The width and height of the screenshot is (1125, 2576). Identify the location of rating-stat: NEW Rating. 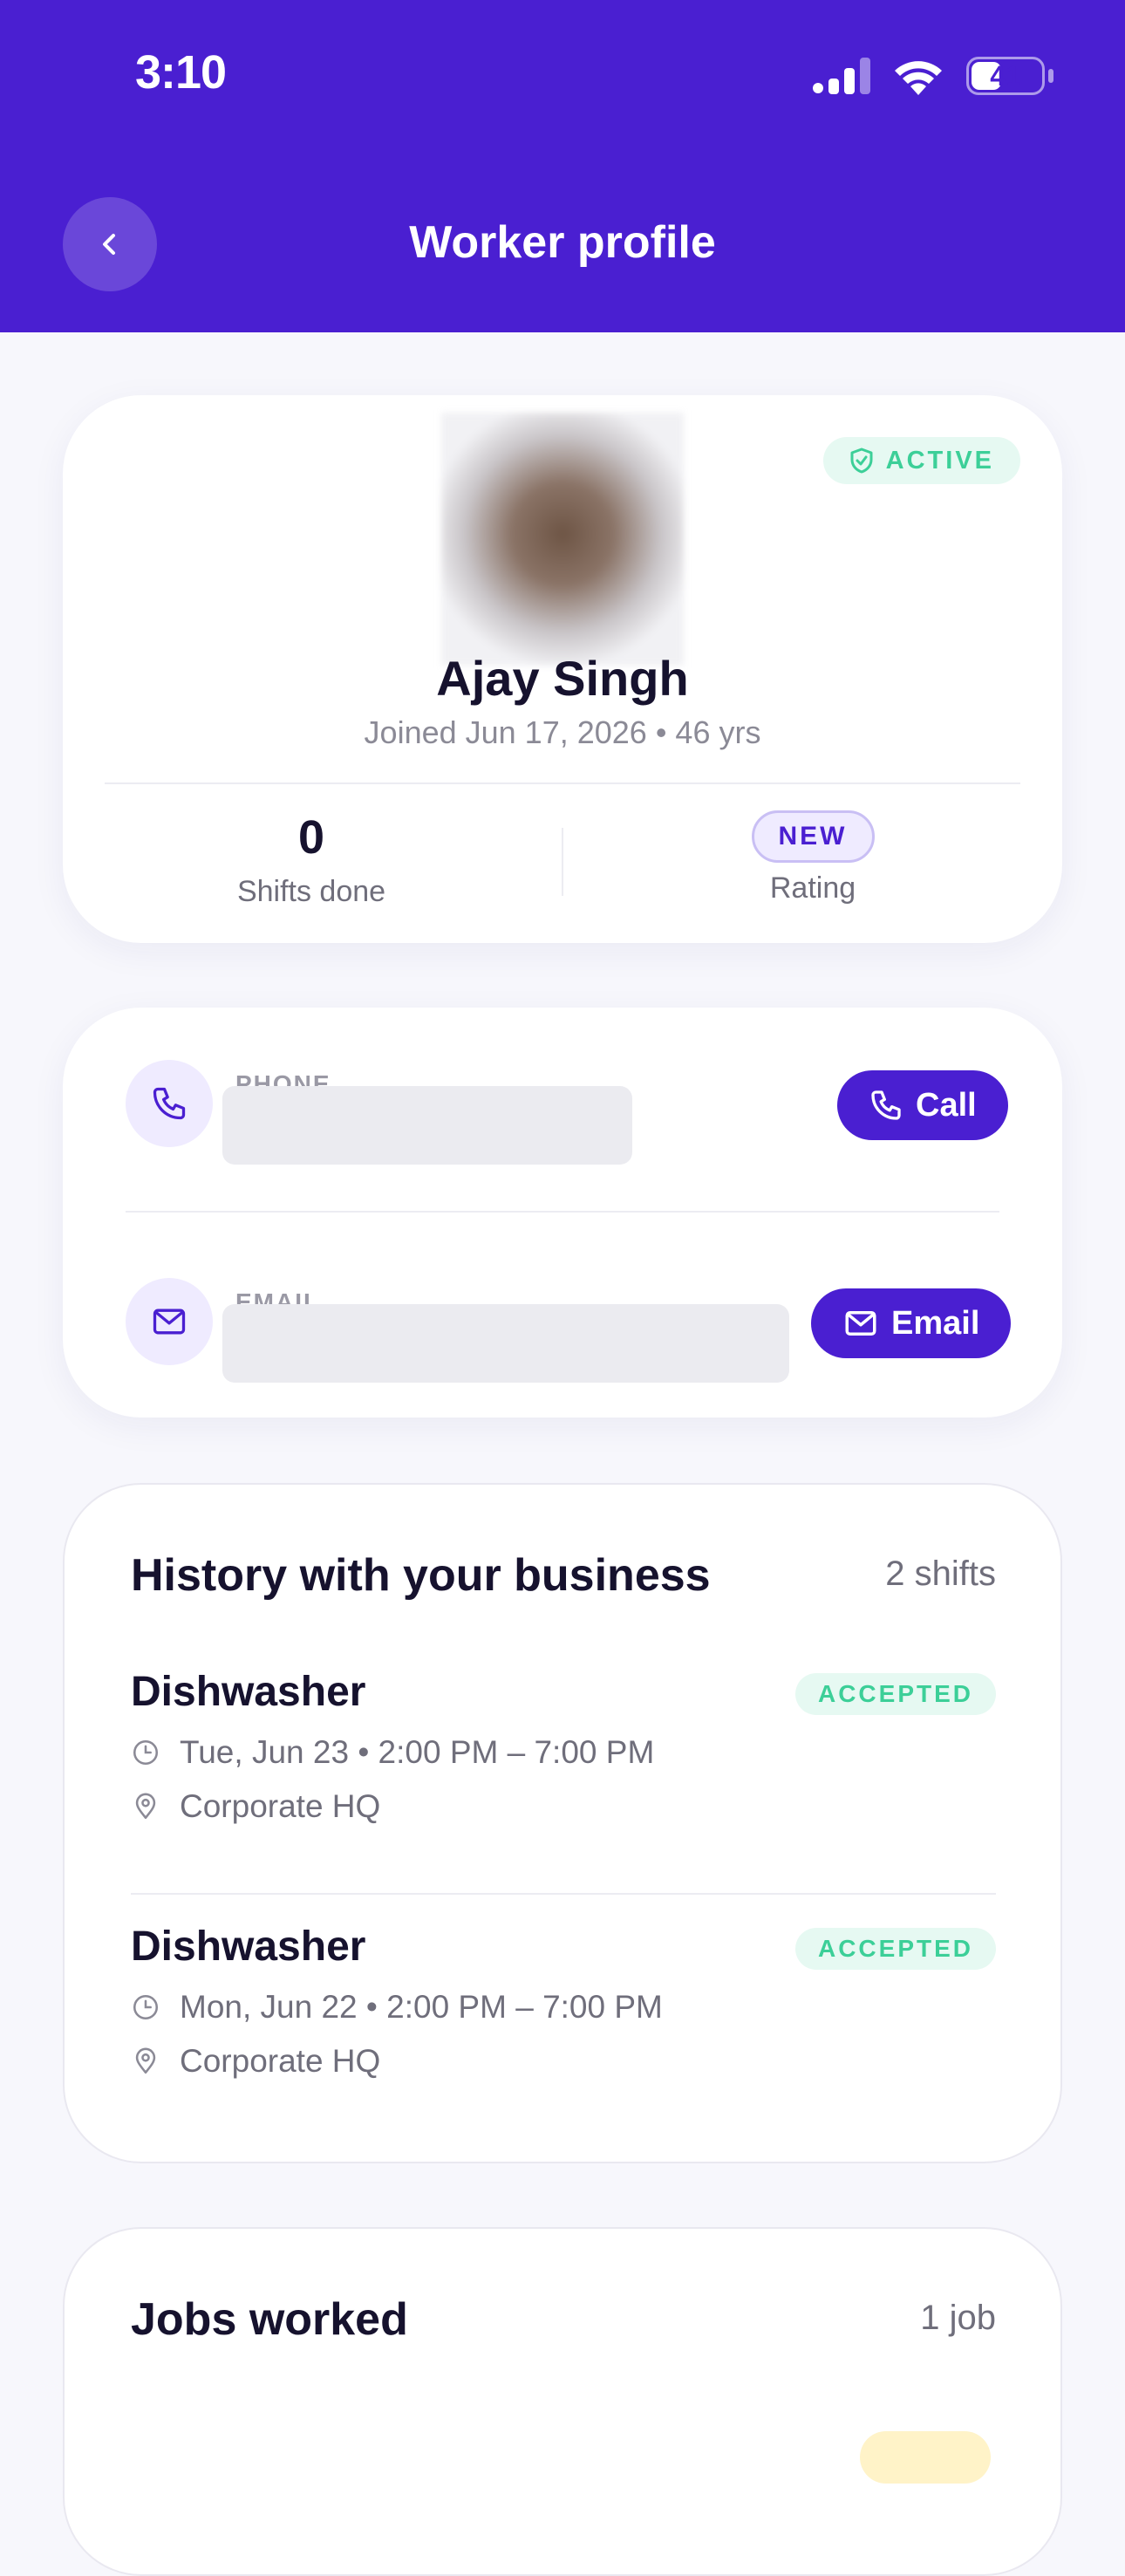
(813, 857).